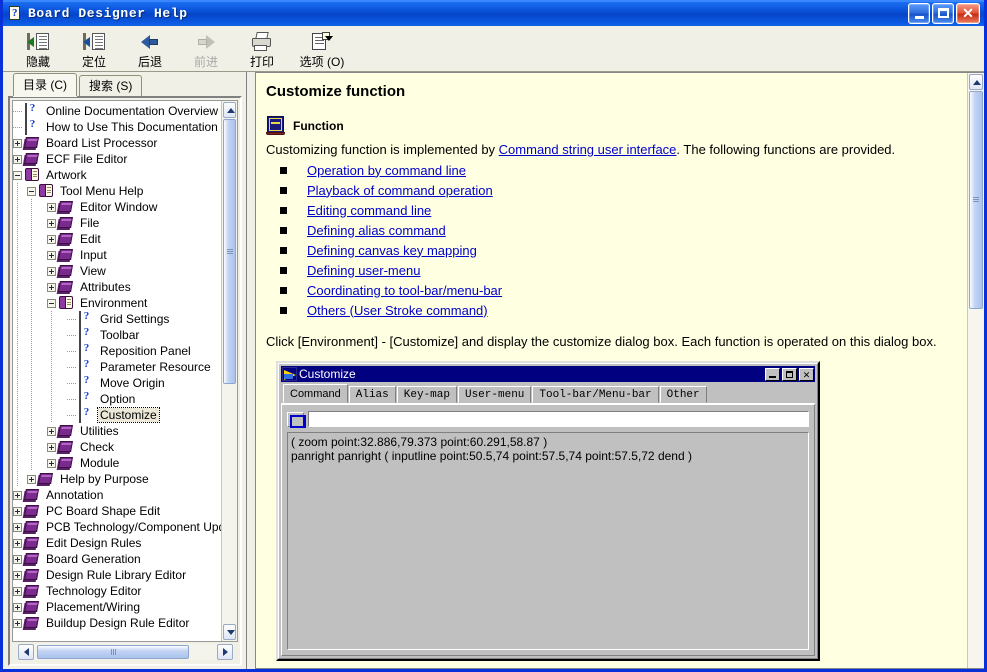 This screenshot has width=987, height=672. I want to click on command-input, so click(558, 419).